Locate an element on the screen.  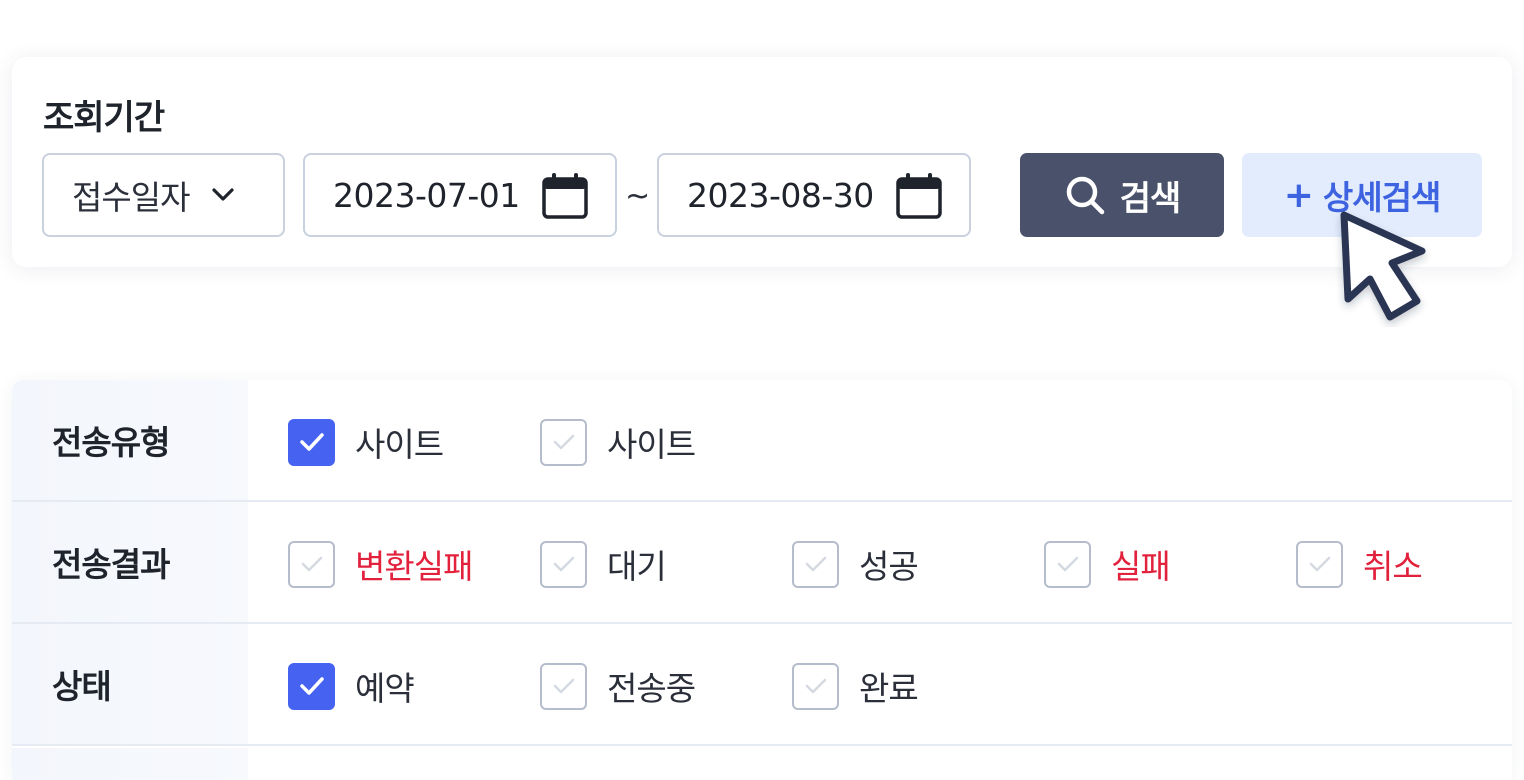
date-type-select: 접수일자 is located at coordinates (163, 195).